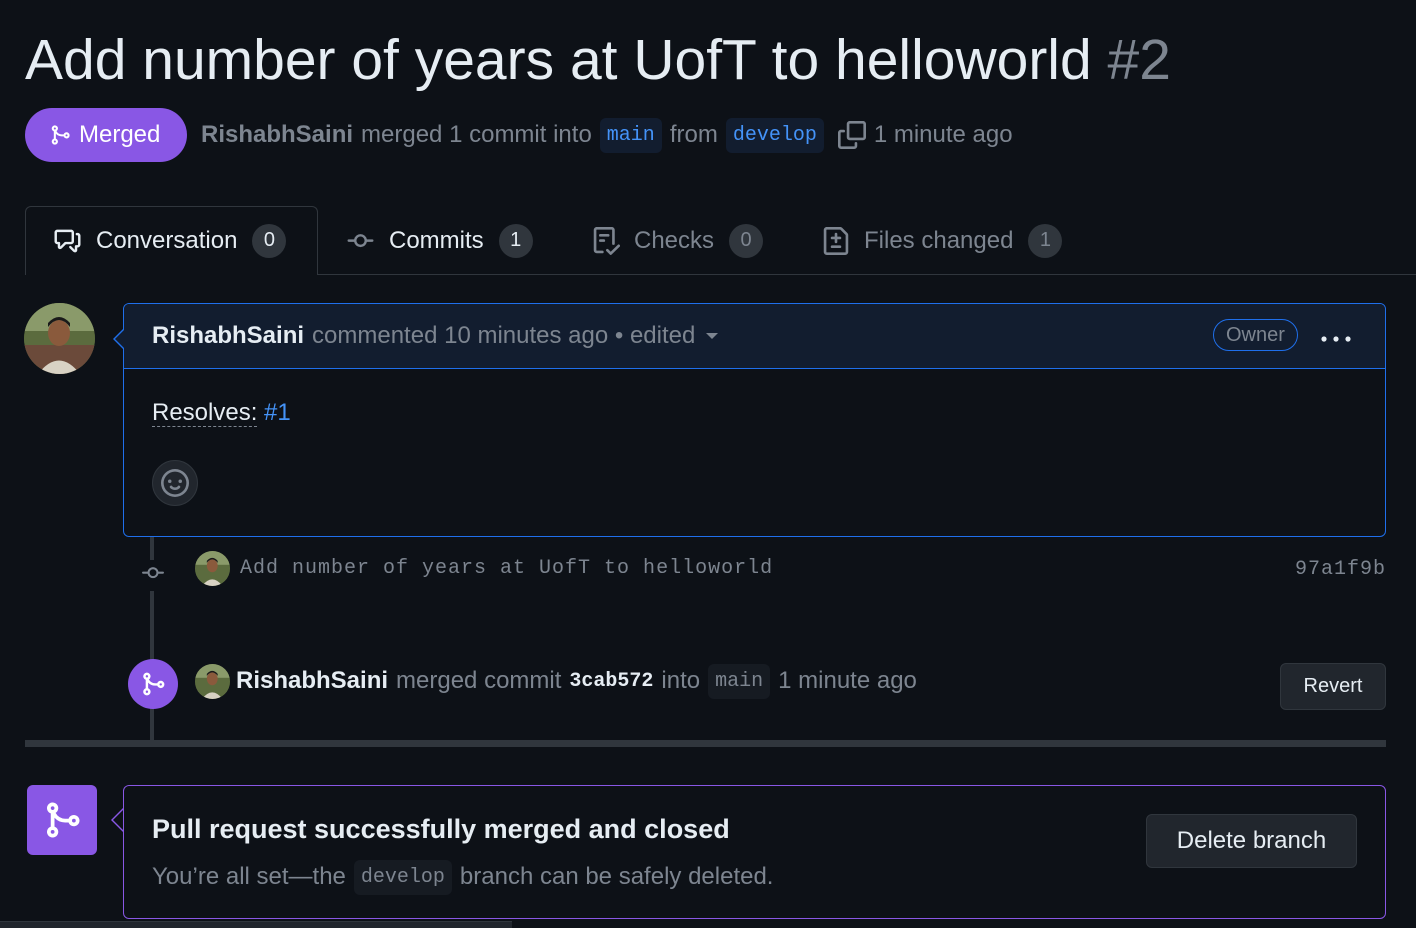 Image resolution: width=1416 pixels, height=928 pixels. What do you see at coordinates (705, 743) in the screenshot?
I see `timeline-divider` at bounding box center [705, 743].